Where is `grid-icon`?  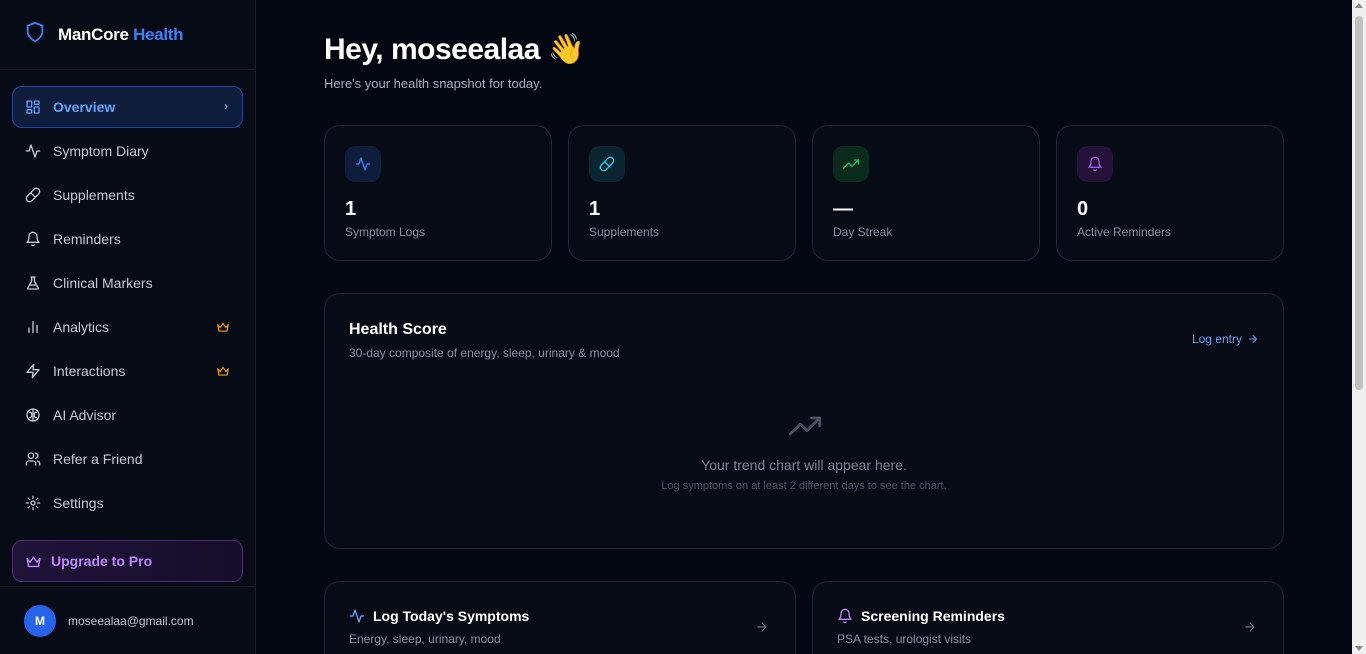
grid-icon is located at coordinates (33, 107).